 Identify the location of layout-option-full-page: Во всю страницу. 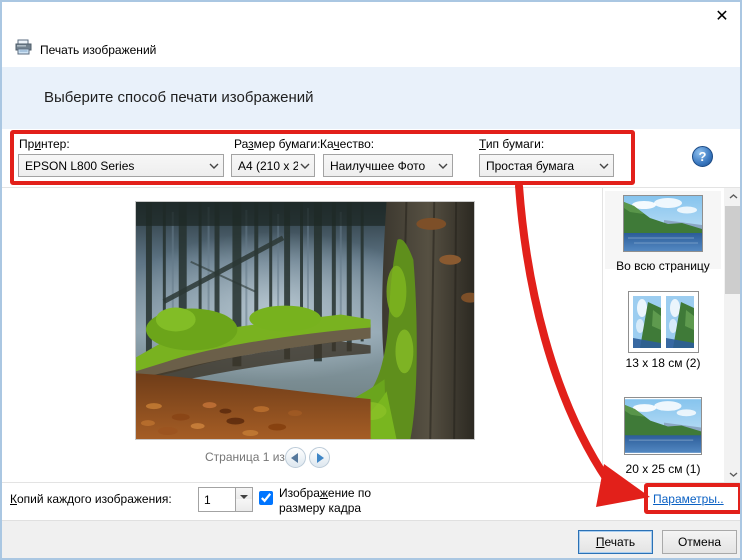
(663, 232).